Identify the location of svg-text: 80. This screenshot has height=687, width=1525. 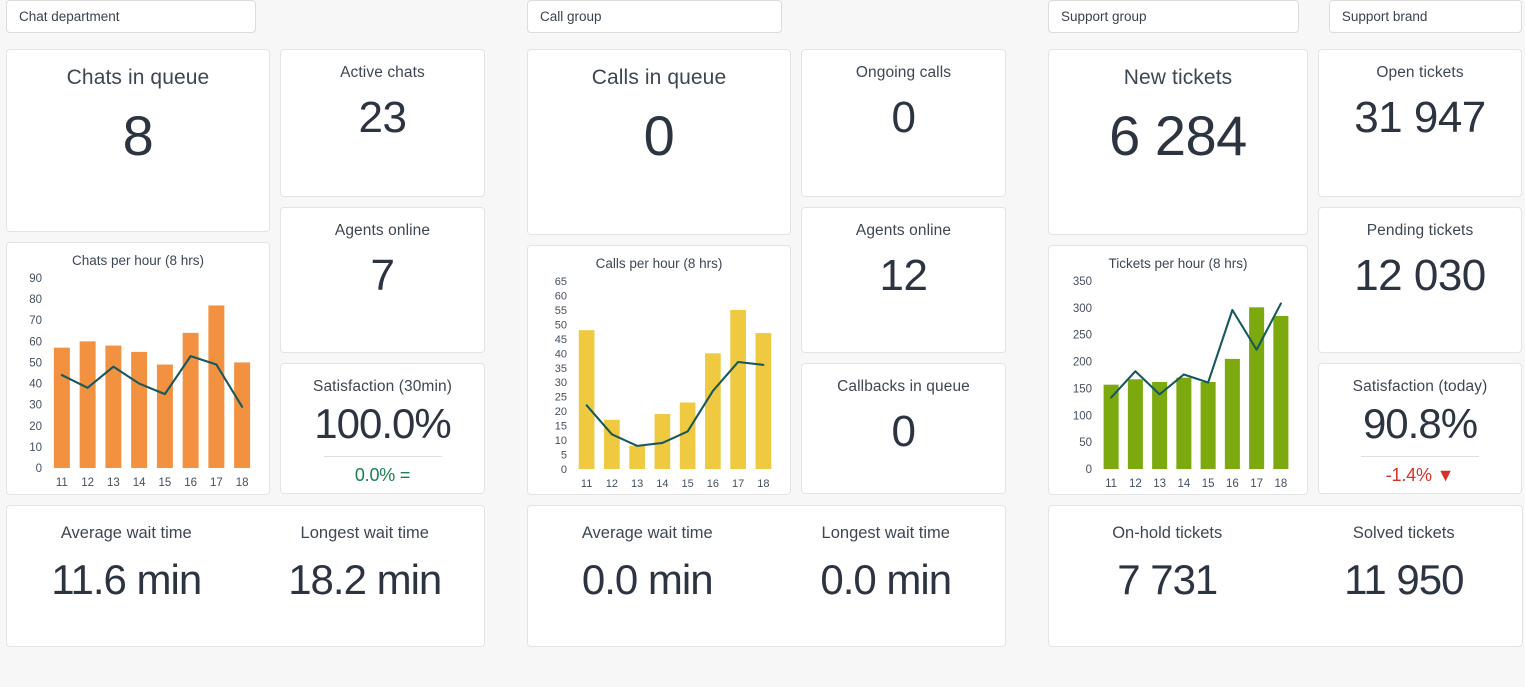
(35, 300).